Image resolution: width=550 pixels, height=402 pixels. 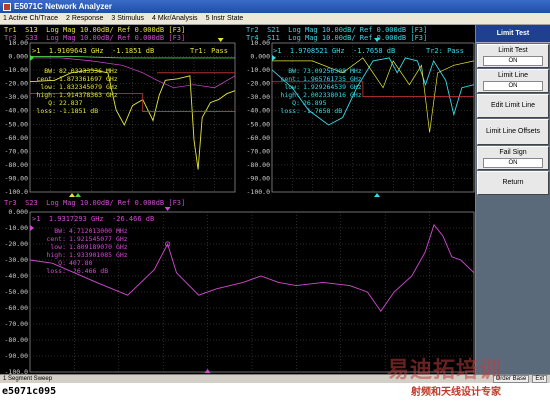 What do you see at coordinates (296, 103) in the screenshot?
I see `ch2-stat-label: Q:` at bounding box center [296, 103].